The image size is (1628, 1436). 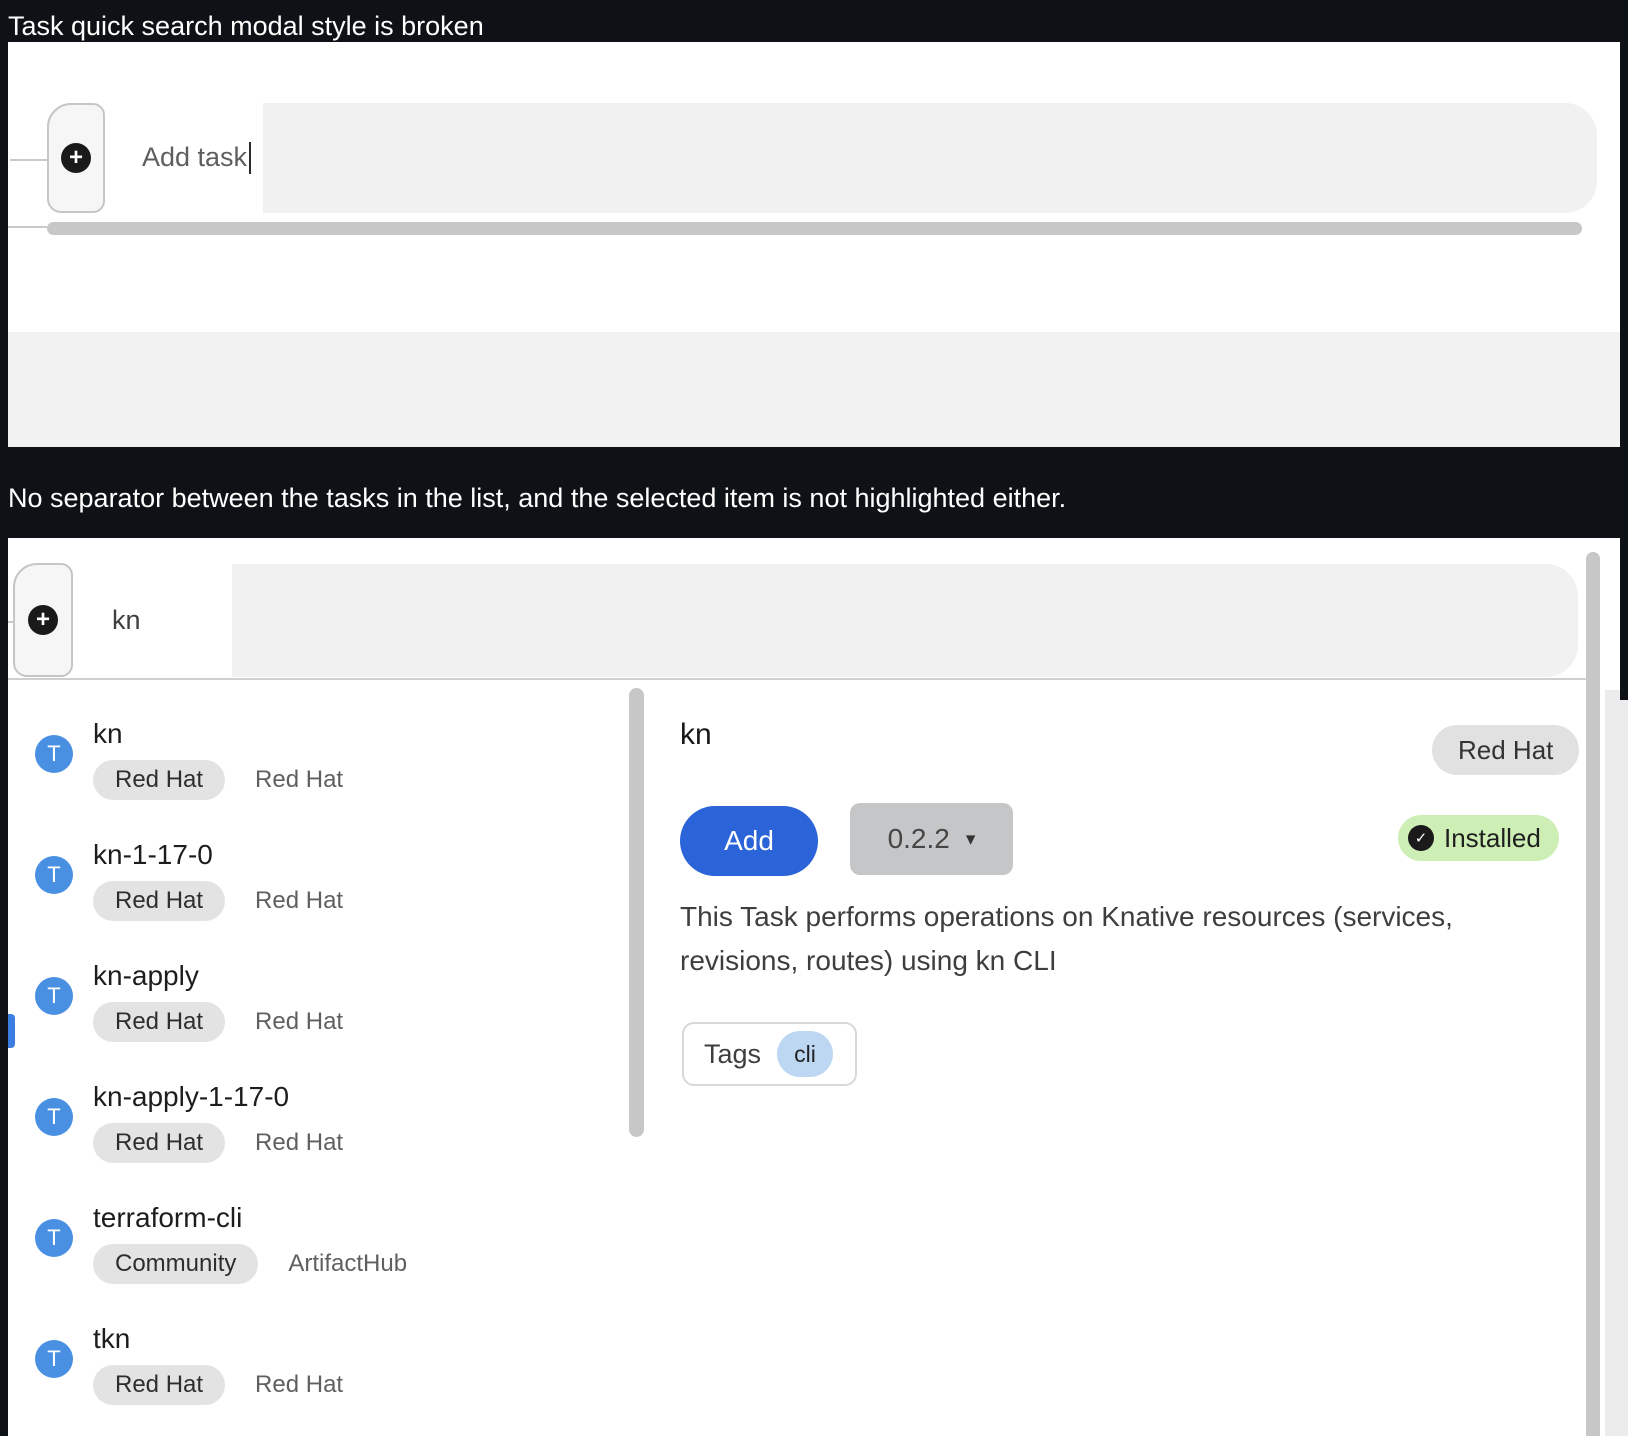 What do you see at coordinates (1616, 1063) in the screenshot?
I see `page-behind-modal-strip` at bounding box center [1616, 1063].